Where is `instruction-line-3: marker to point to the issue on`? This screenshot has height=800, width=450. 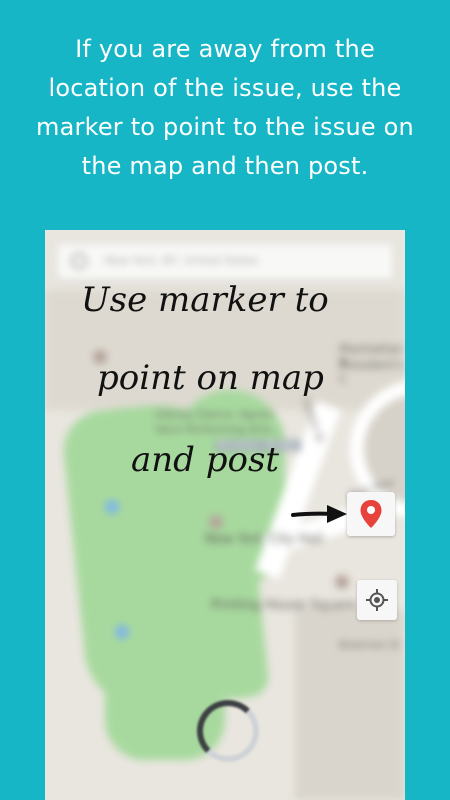
instruction-line-3: marker to point to the issue on is located at coordinates (225, 127).